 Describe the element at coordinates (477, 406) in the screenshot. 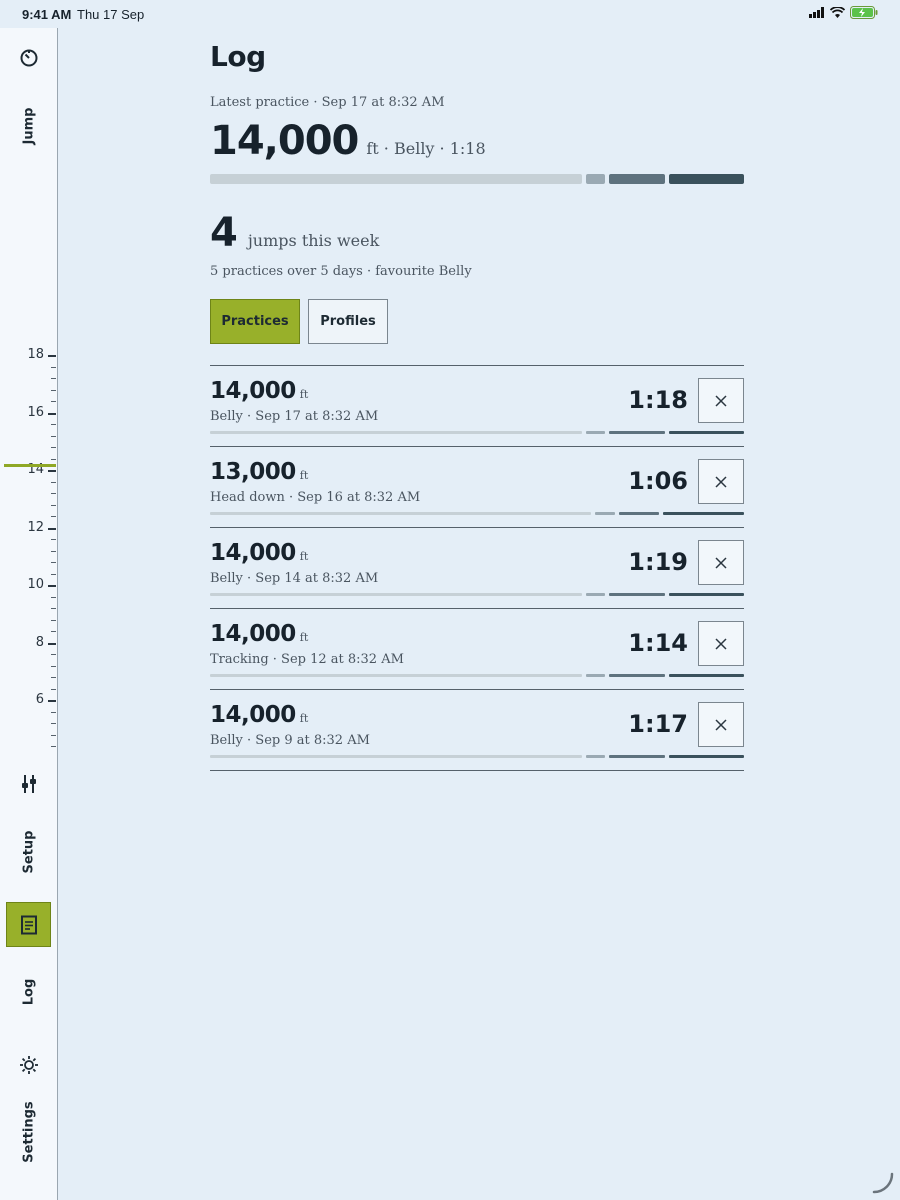

I see `practice-row: 14,000 ft Belly · Sep 17 at 8:32 AM 1:18` at that location.